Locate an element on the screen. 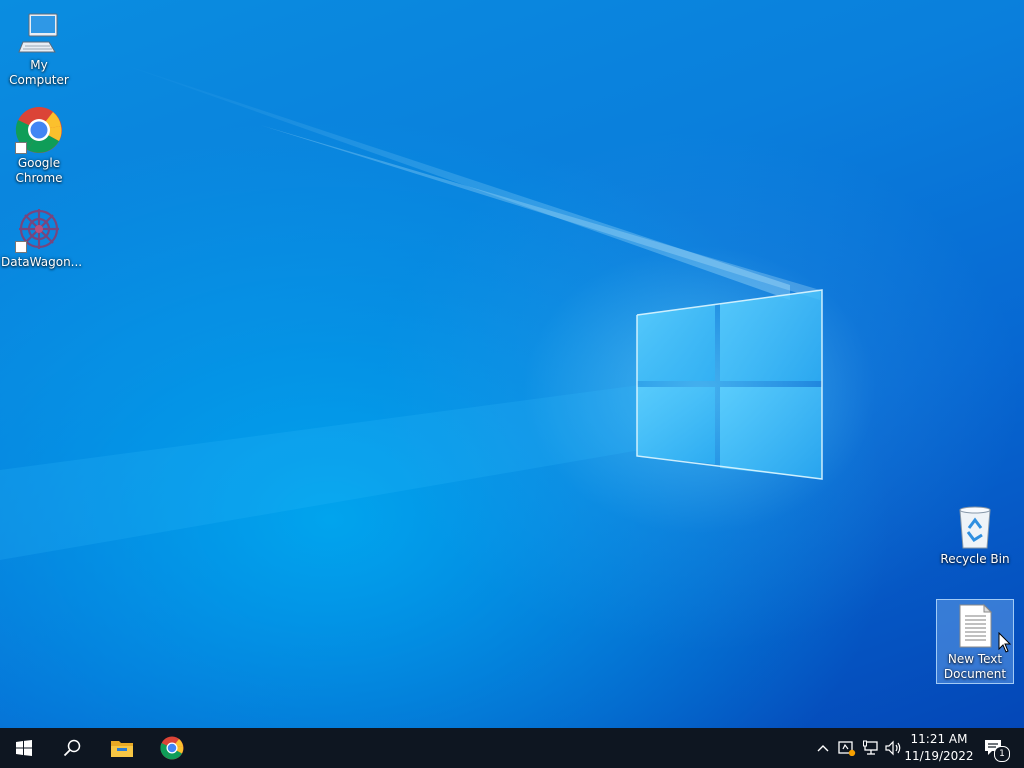 The width and height of the screenshot is (1024, 768). desktop-icon-label: Google Chrome is located at coordinates (39, 170).